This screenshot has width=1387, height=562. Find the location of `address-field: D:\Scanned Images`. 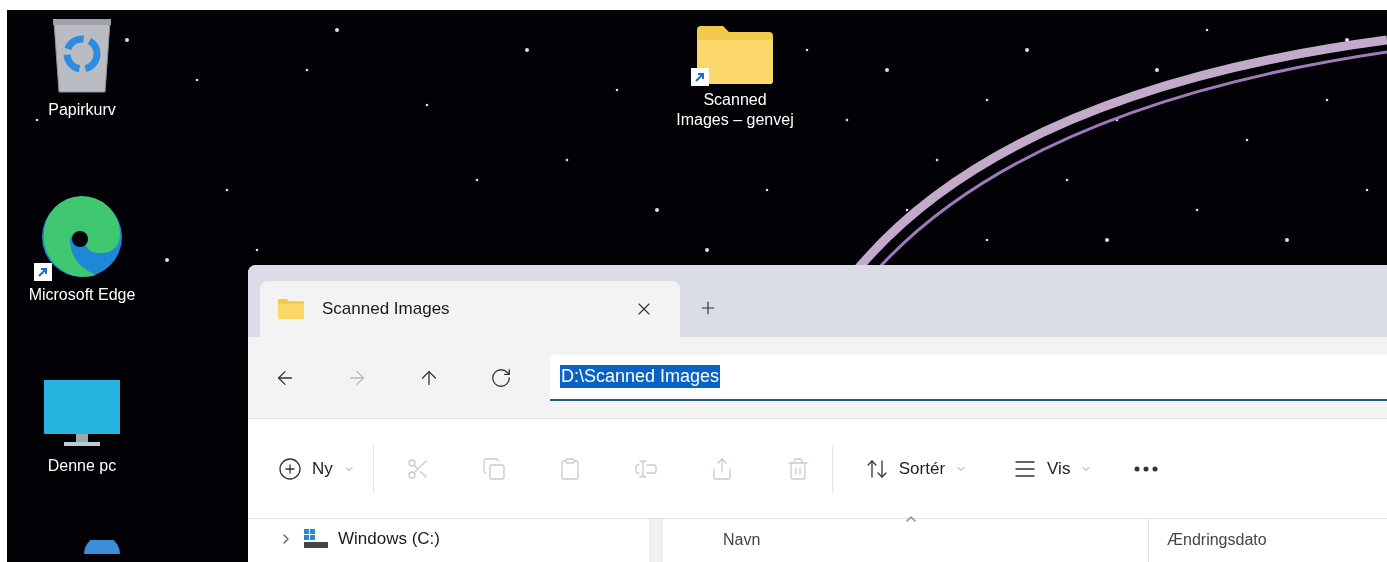

address-field: D:\Scanned Images is located at coordinates (968, 377).